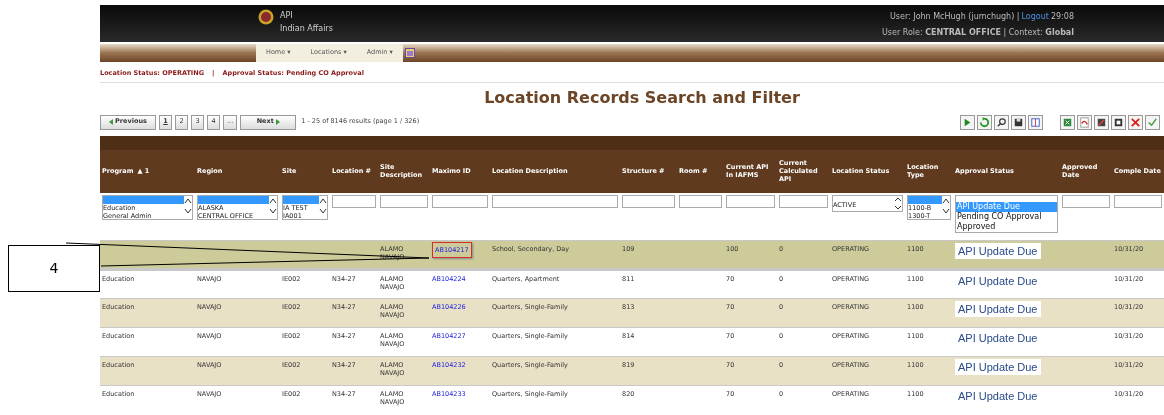 This screenshot has height=415, width=1164. Describe the element at coordinates (1062, 16) in the screenshot. I see `session-timer: 29:08` at that location.